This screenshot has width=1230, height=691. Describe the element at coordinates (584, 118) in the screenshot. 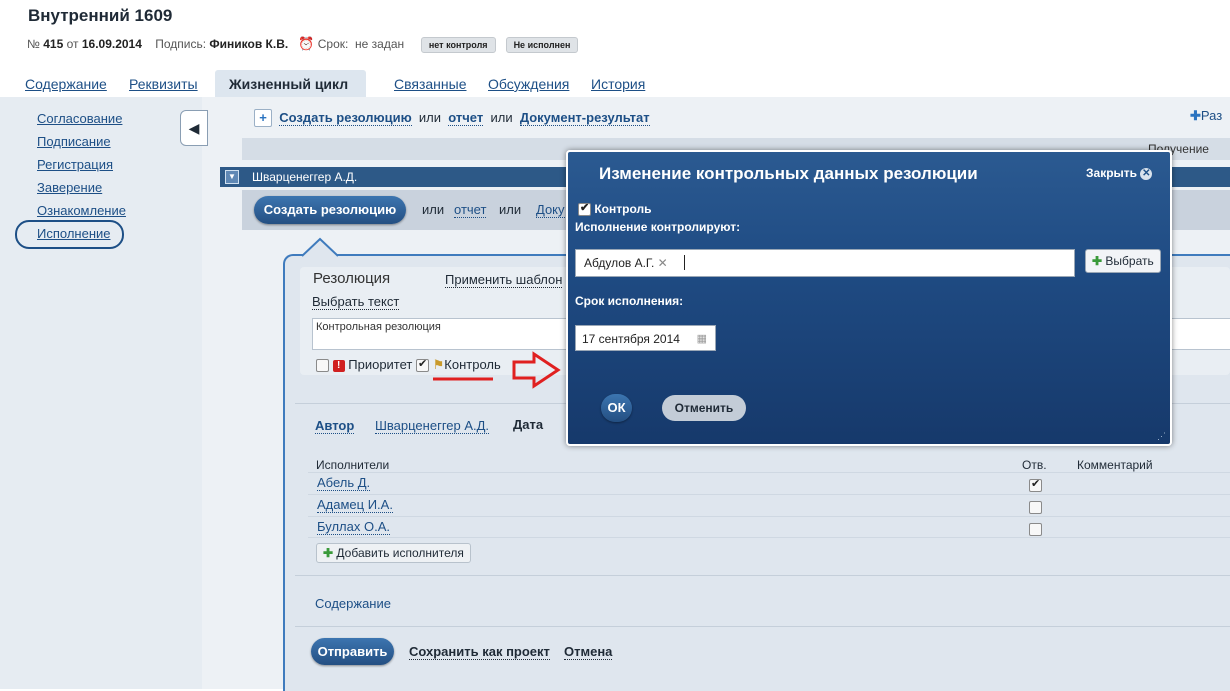

I see `document-result-link: Документ-результат` at that location.